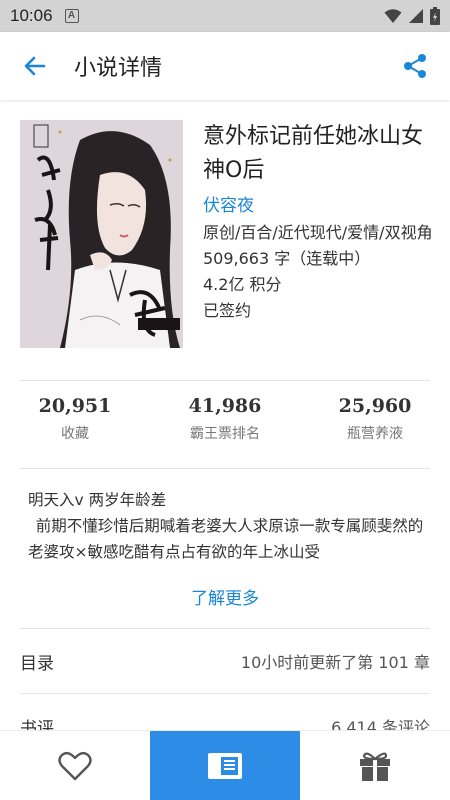  I want to click on favorite-button, so click(75, 765).